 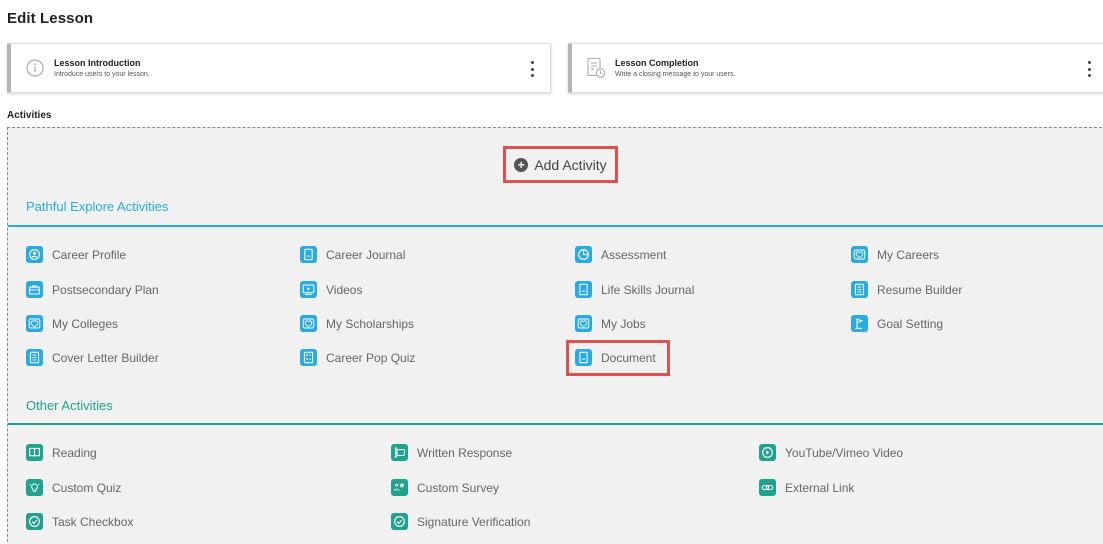 I want to click on activity-label: Assessment, so click(x=634, y=254).